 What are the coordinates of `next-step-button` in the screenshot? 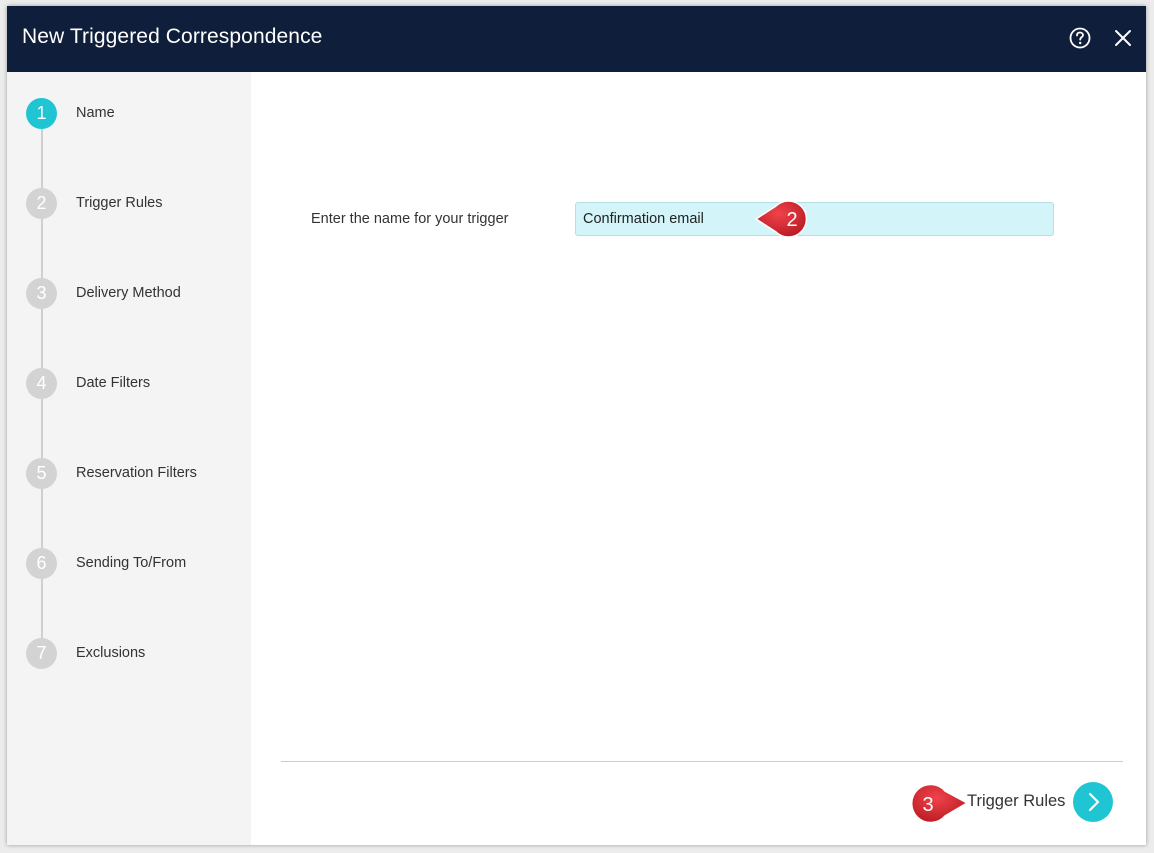 It's located at (1093, 802).